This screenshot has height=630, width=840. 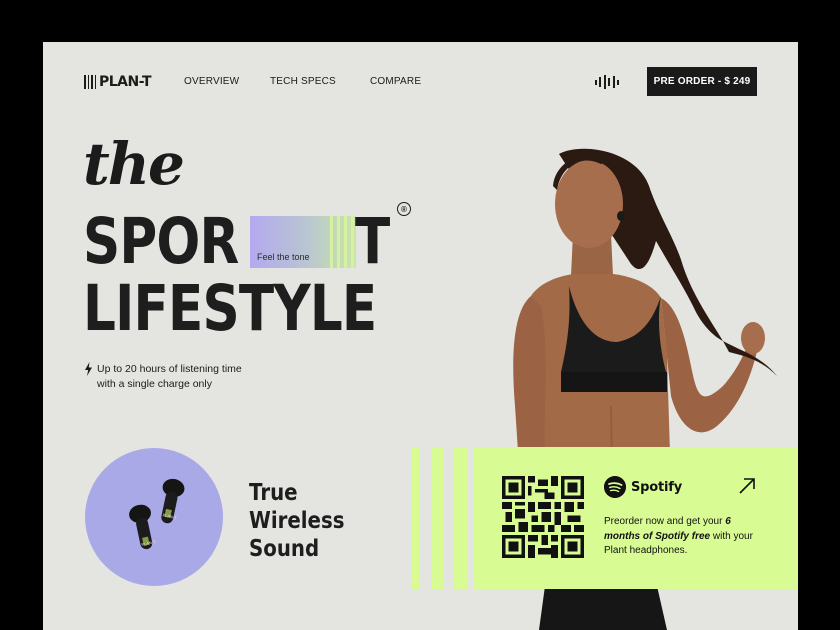 I want to click on brand-logo: PLAN-T, so click(x=118, y=82).